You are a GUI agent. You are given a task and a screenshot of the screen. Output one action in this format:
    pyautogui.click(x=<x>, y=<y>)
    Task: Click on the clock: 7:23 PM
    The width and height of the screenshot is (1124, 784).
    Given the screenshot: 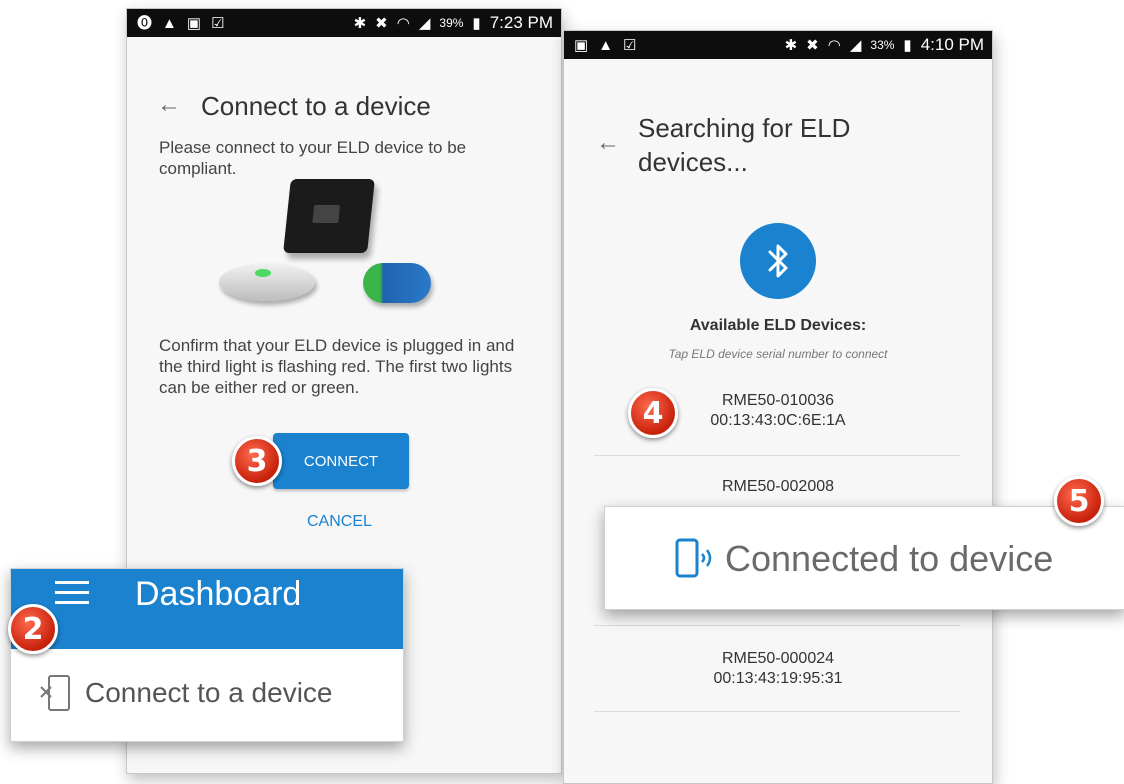 What is the action you would take?
    pyautogui.click(x=521, y=22)
    